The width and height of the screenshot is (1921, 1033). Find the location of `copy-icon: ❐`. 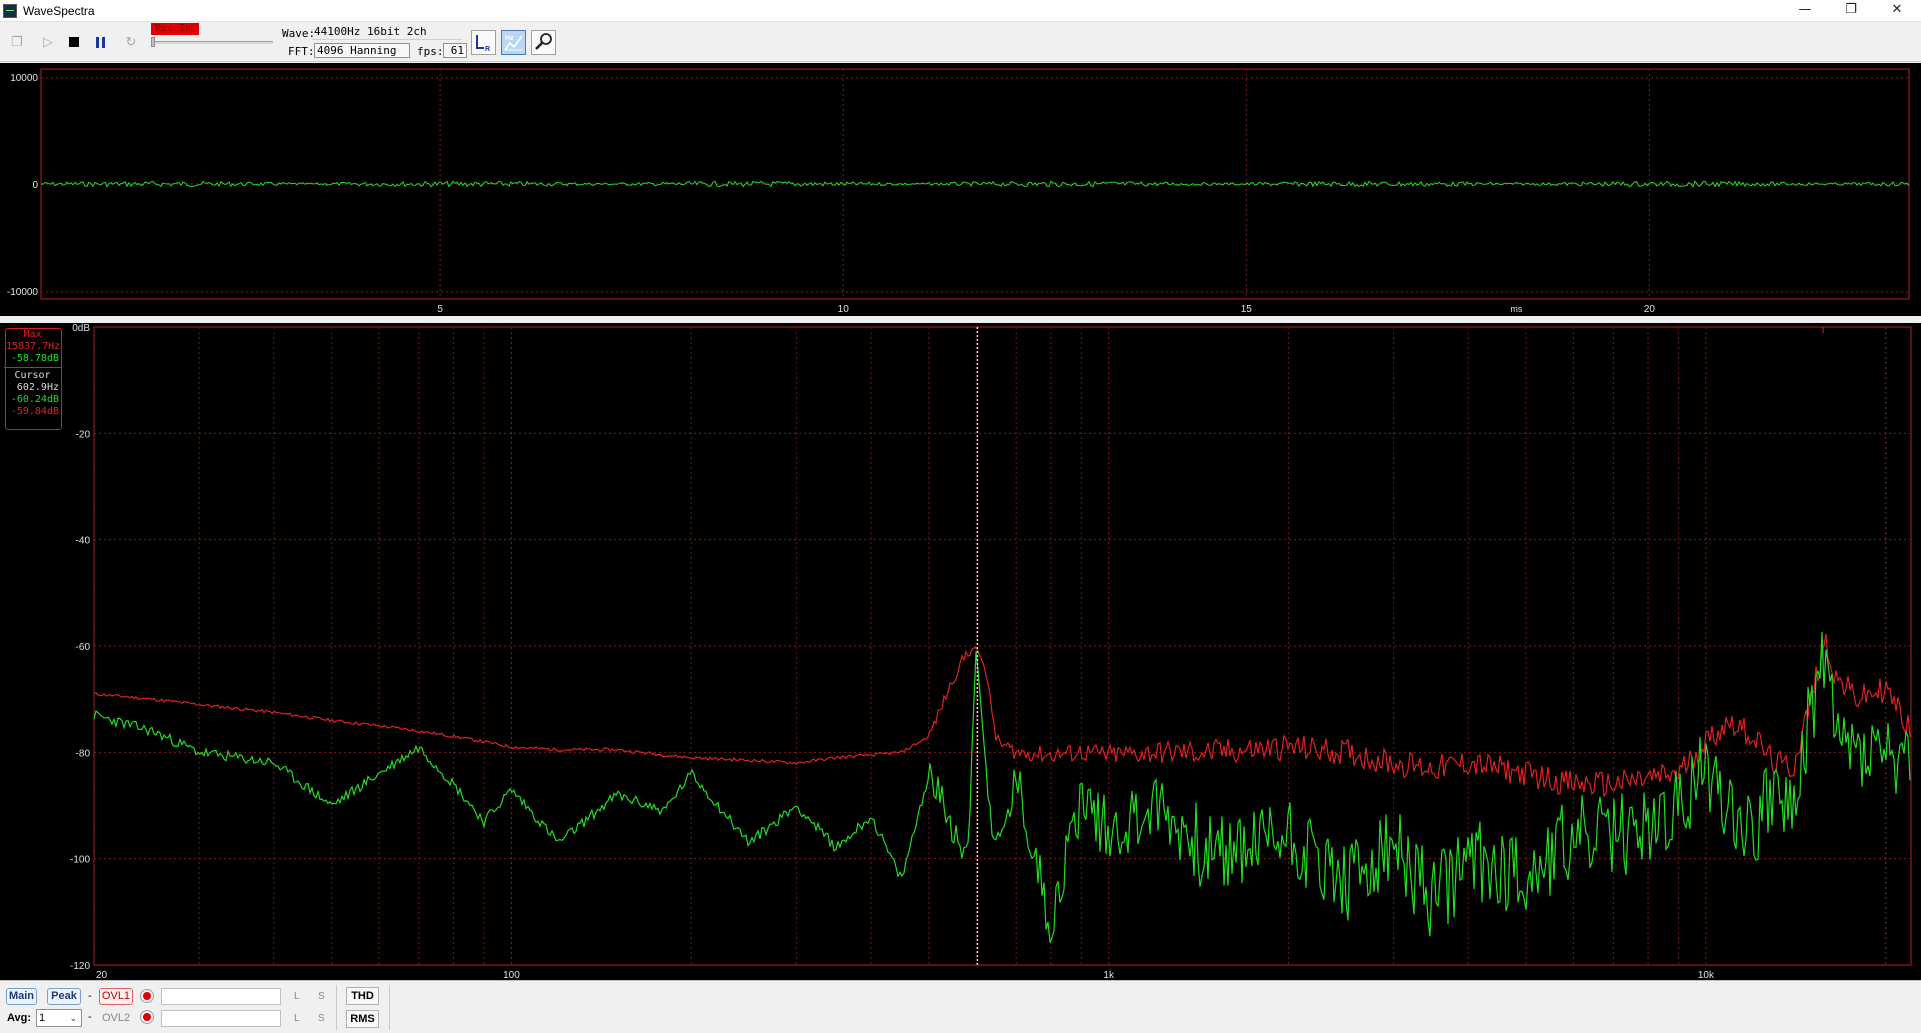

copy-icon: ❐ is located at coordinates (17, 42).